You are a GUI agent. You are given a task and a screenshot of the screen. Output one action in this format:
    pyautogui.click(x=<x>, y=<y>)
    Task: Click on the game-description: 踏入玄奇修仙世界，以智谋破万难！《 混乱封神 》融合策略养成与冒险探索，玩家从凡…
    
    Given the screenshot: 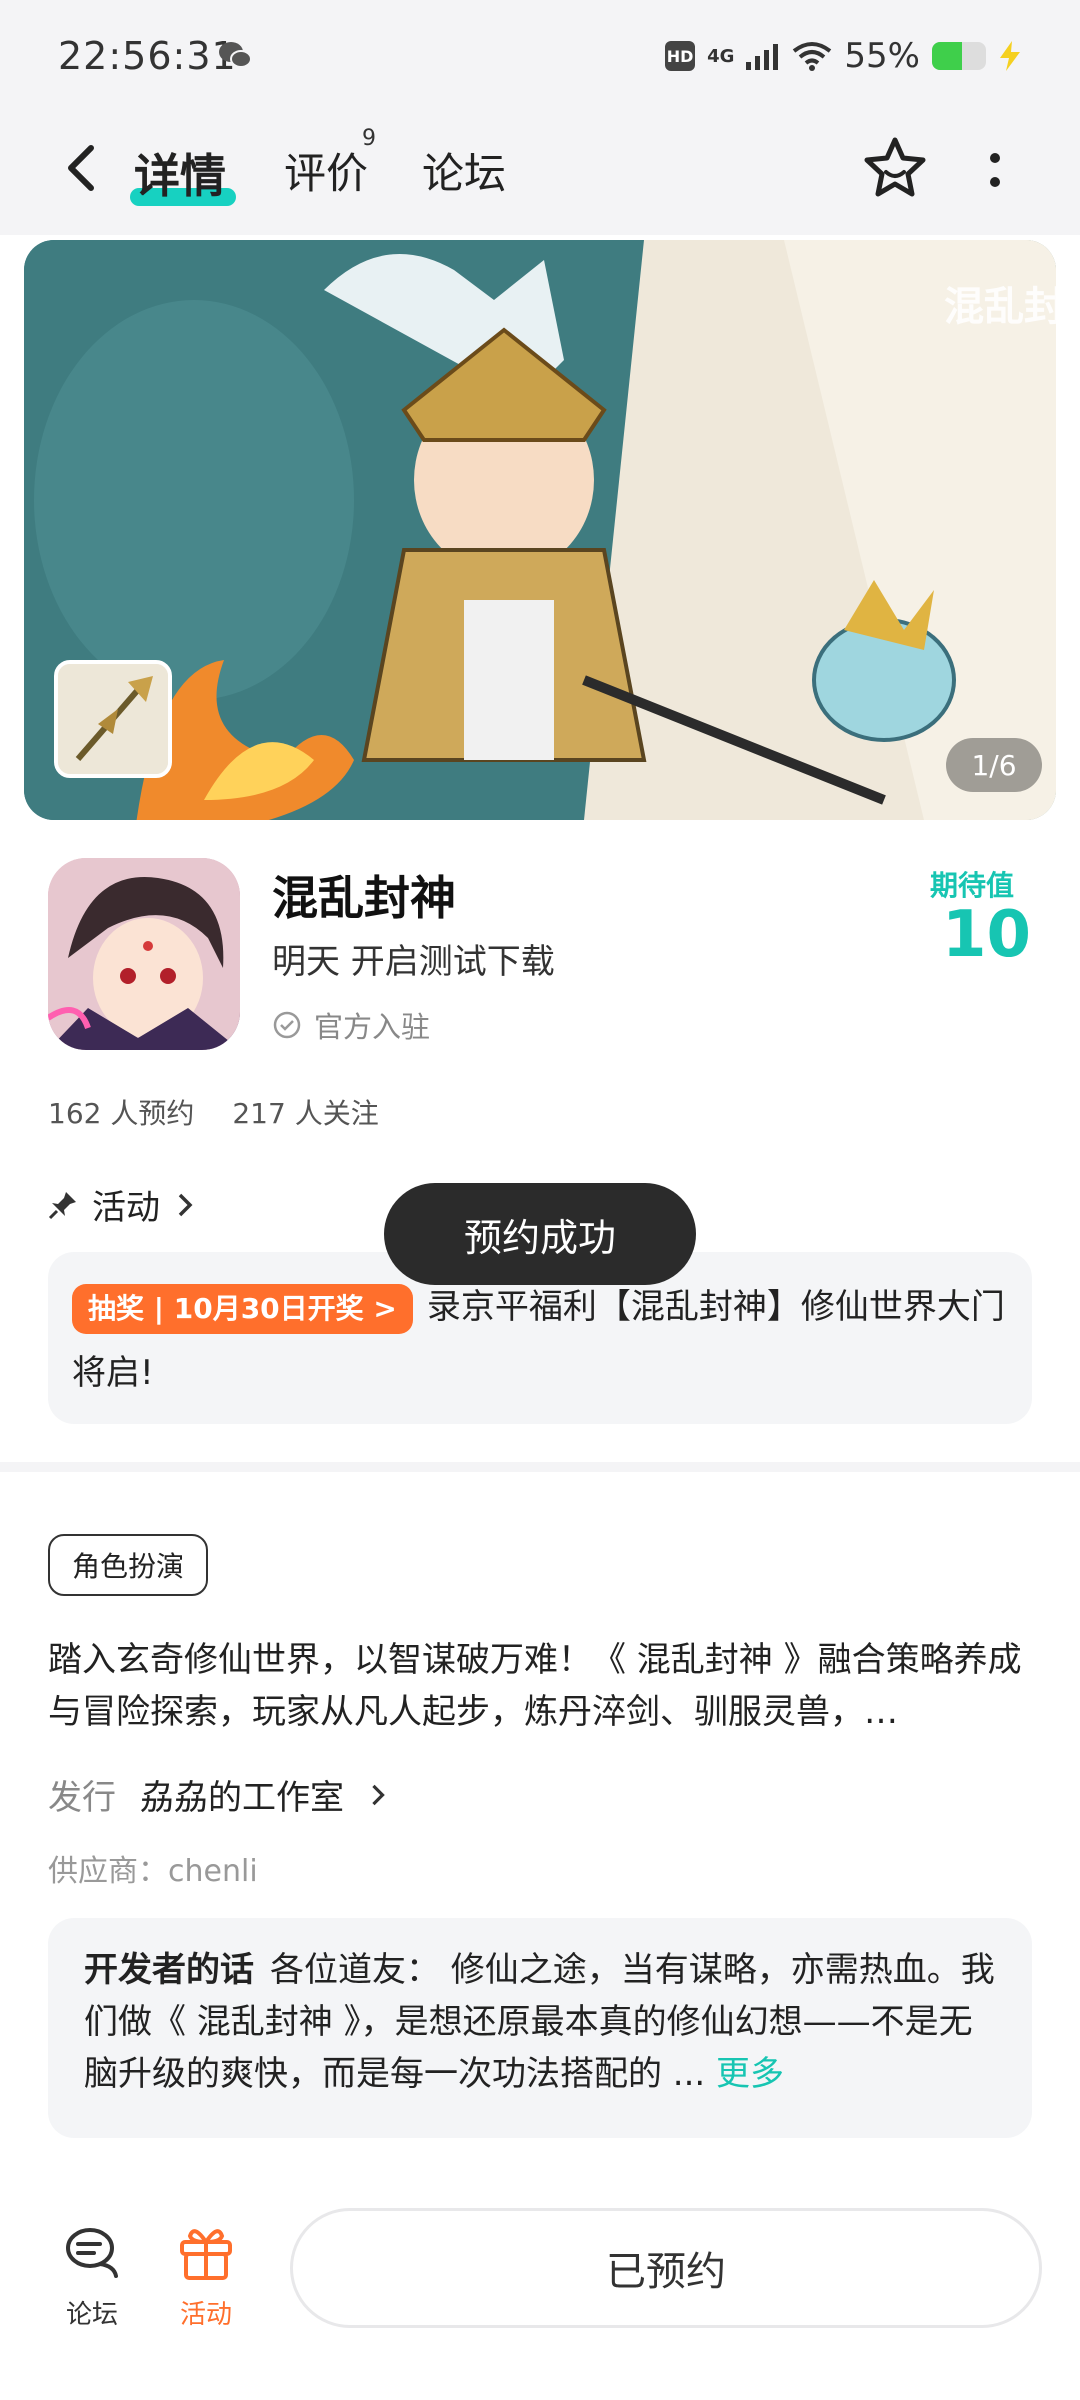 What is the action you would take?
    pyautogui.click(x=540, y=1686)
    